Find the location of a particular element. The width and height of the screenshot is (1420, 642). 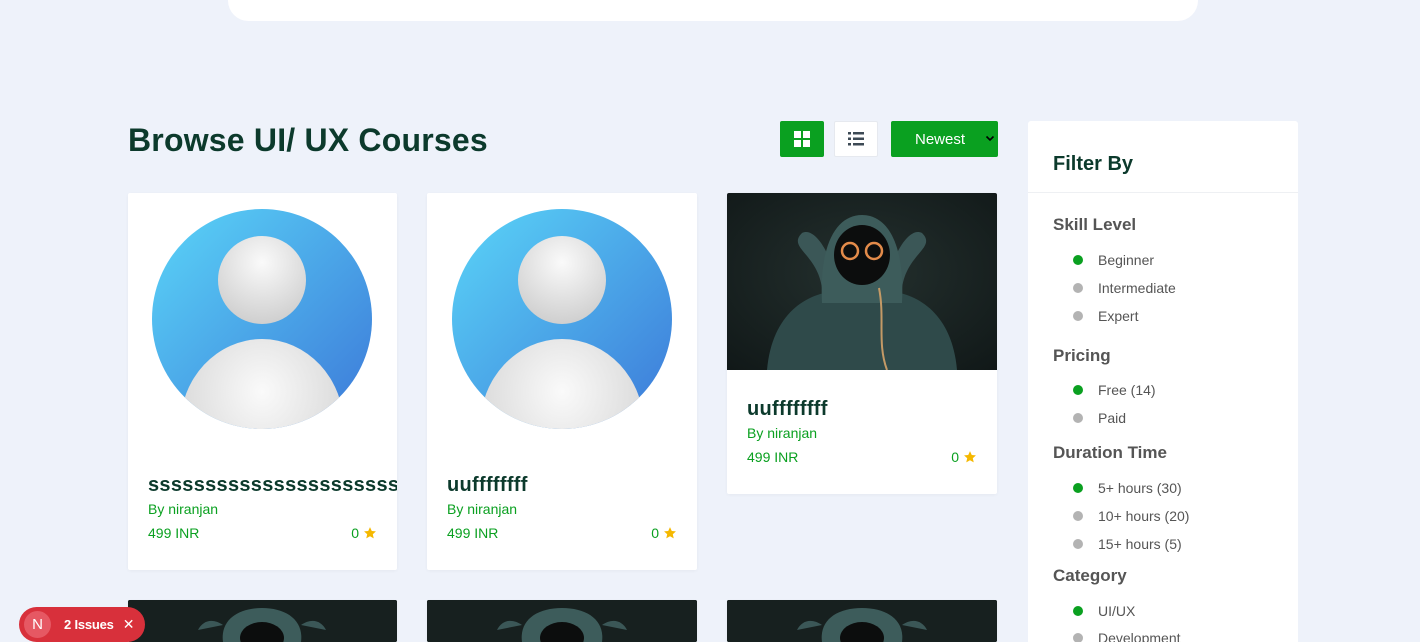

filter-option-15-hours: 15+ hours (5) is located at coordinates (1127, 544).